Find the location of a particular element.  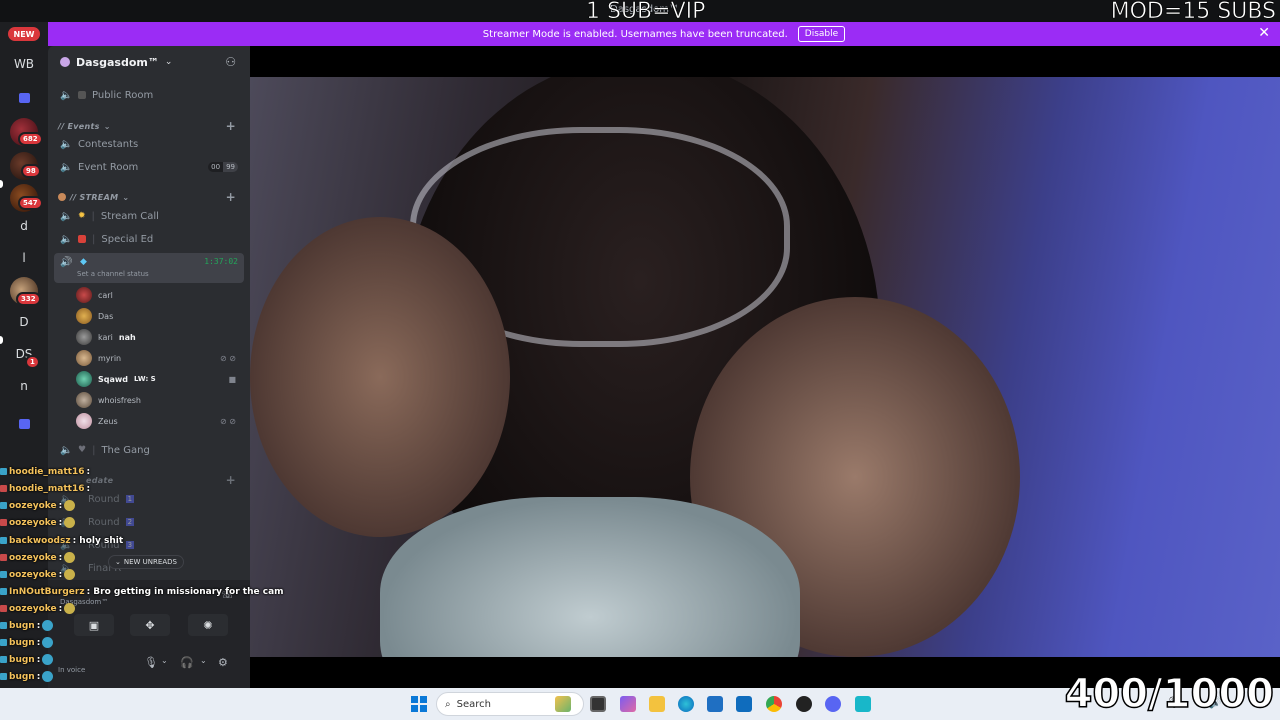

voice-user: carl is located at coordinates (159, 295).